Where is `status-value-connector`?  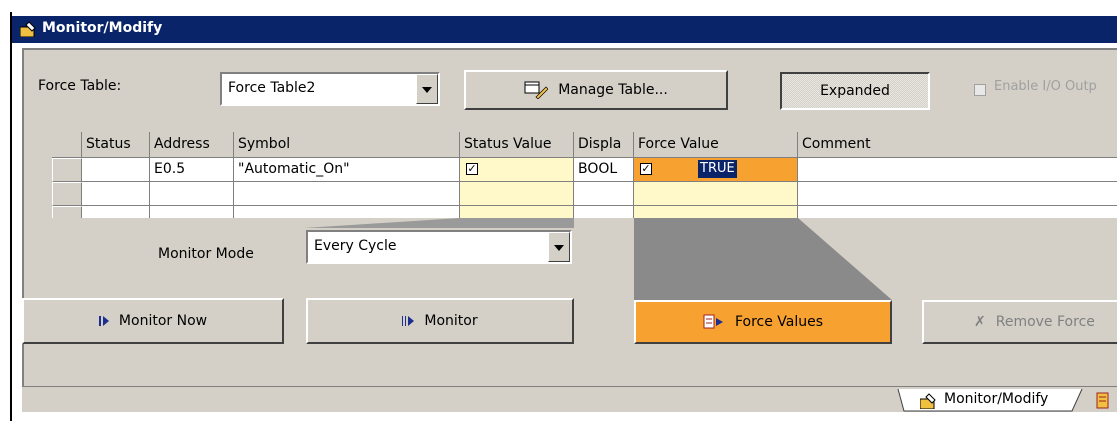
status-value-connector is located at coordinates (439, 223).